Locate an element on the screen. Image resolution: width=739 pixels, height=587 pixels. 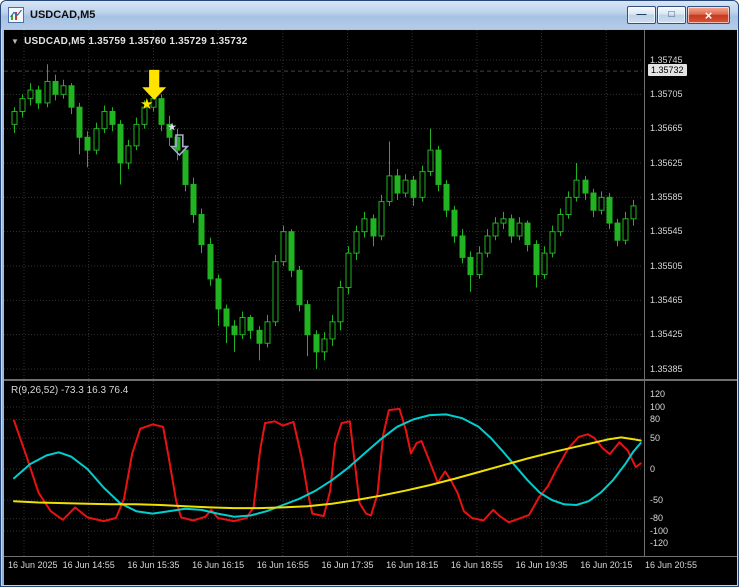
indicator-axis-label: 80 is located at coordinates (655, 418).